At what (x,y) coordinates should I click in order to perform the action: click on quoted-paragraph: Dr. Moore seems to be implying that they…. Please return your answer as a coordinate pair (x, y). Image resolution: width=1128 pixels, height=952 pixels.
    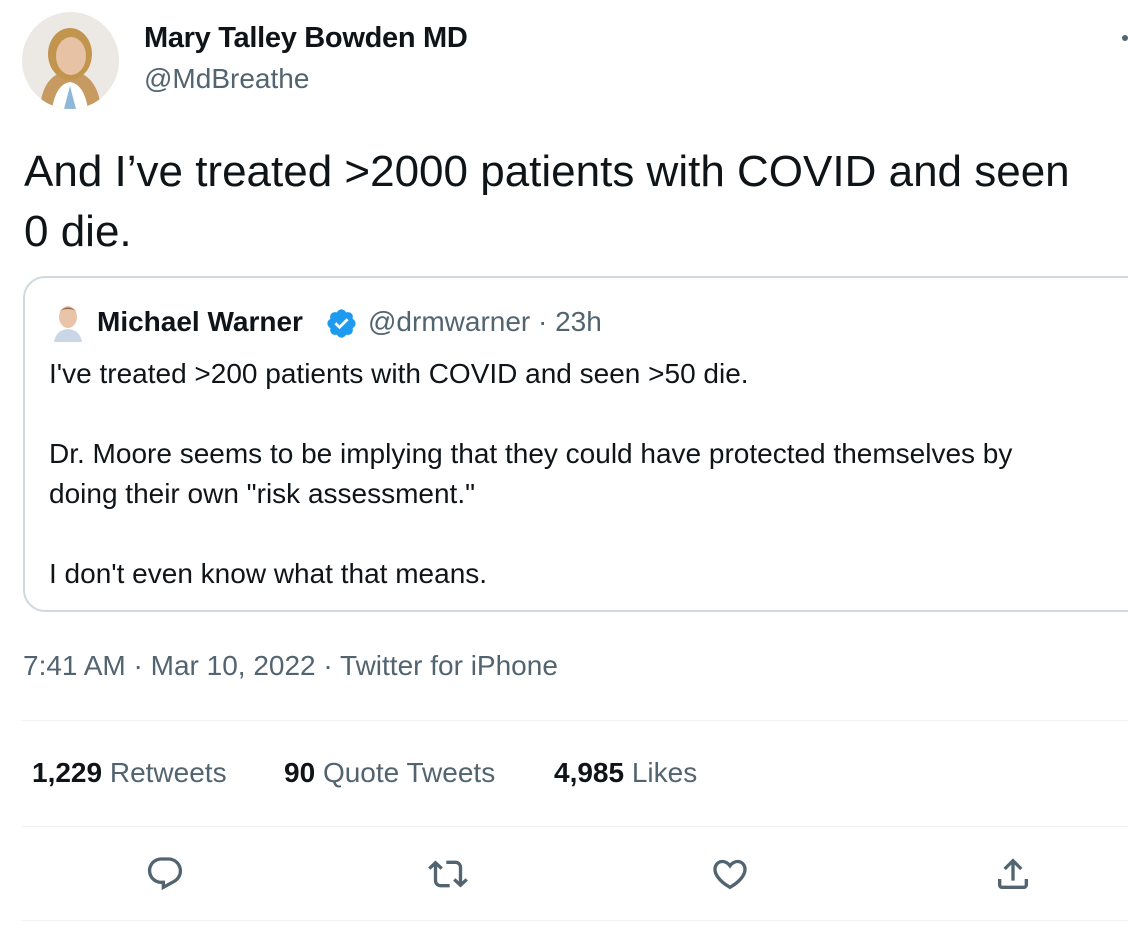
    Looking at the image, I should click on (531, 453).